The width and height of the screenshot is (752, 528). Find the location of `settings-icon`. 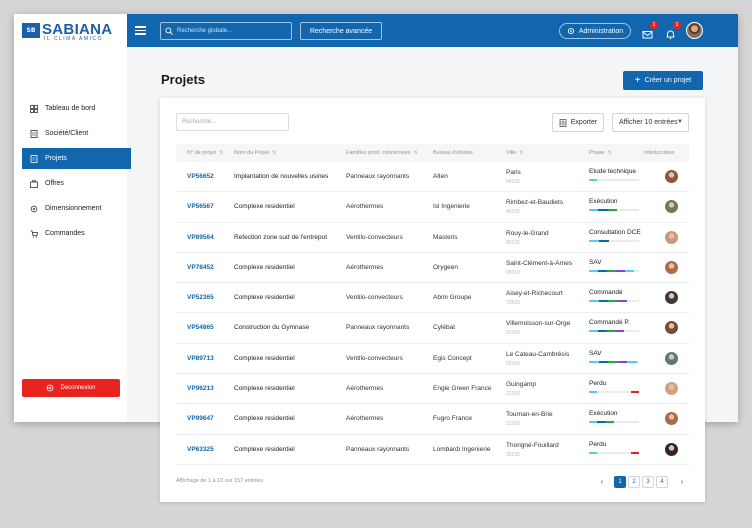

settings-icon is located at coordinates (34, 209).